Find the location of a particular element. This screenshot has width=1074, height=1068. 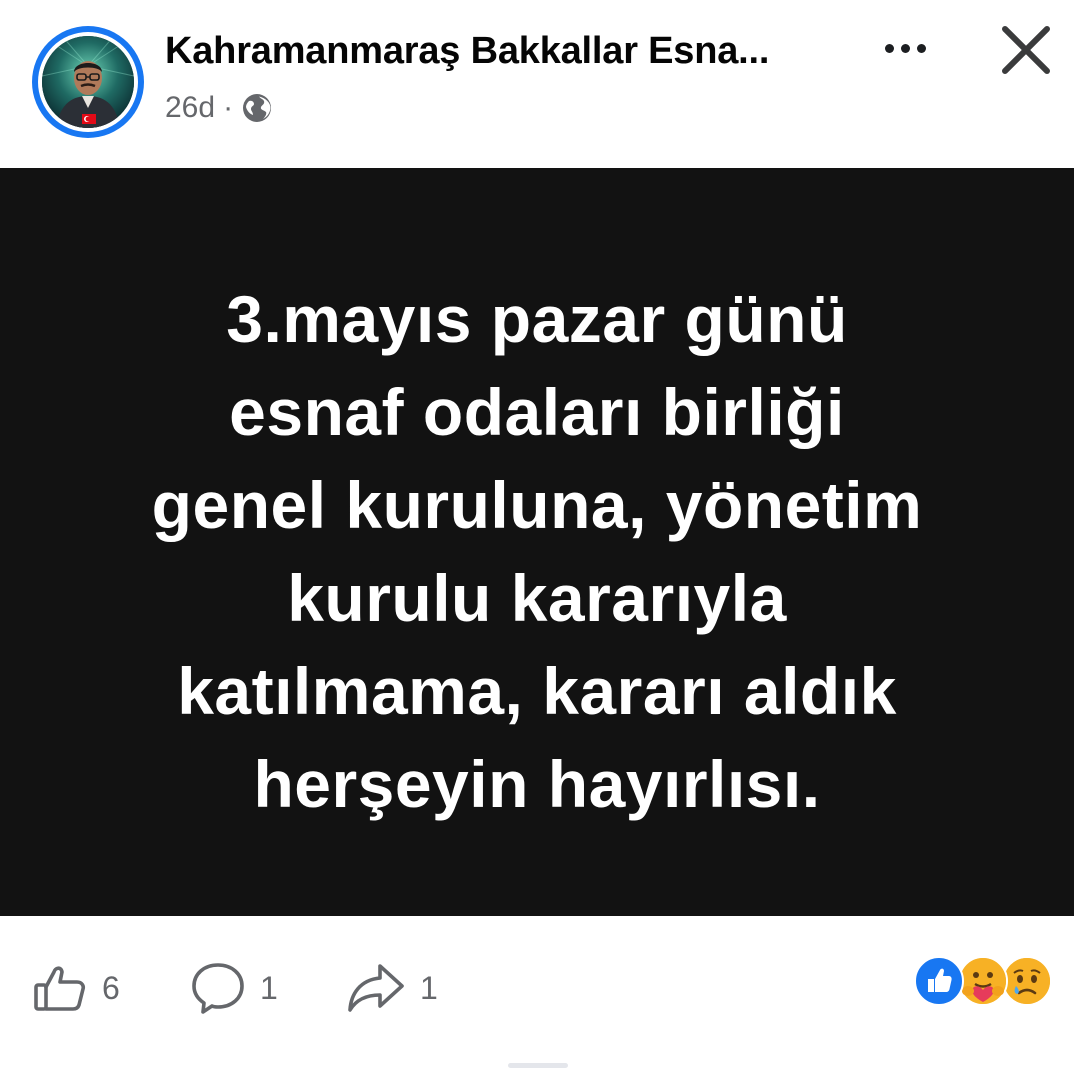

close-icon is located at coordinates (1026, 50).